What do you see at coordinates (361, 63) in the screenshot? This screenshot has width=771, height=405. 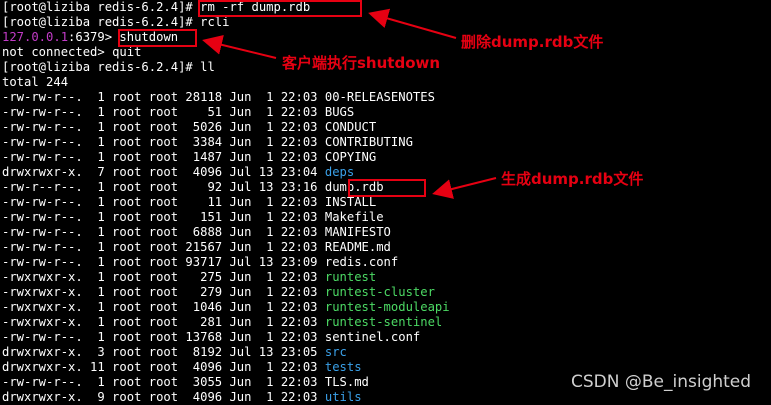 I see `annotation-client-shutdown: 客户端执行shutdown` at bounding box center [361, 63].